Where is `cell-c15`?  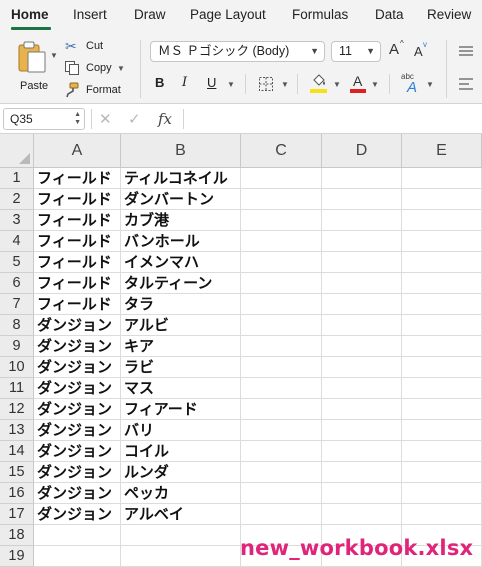
cell-c15 is located at coordinates (281, 472).